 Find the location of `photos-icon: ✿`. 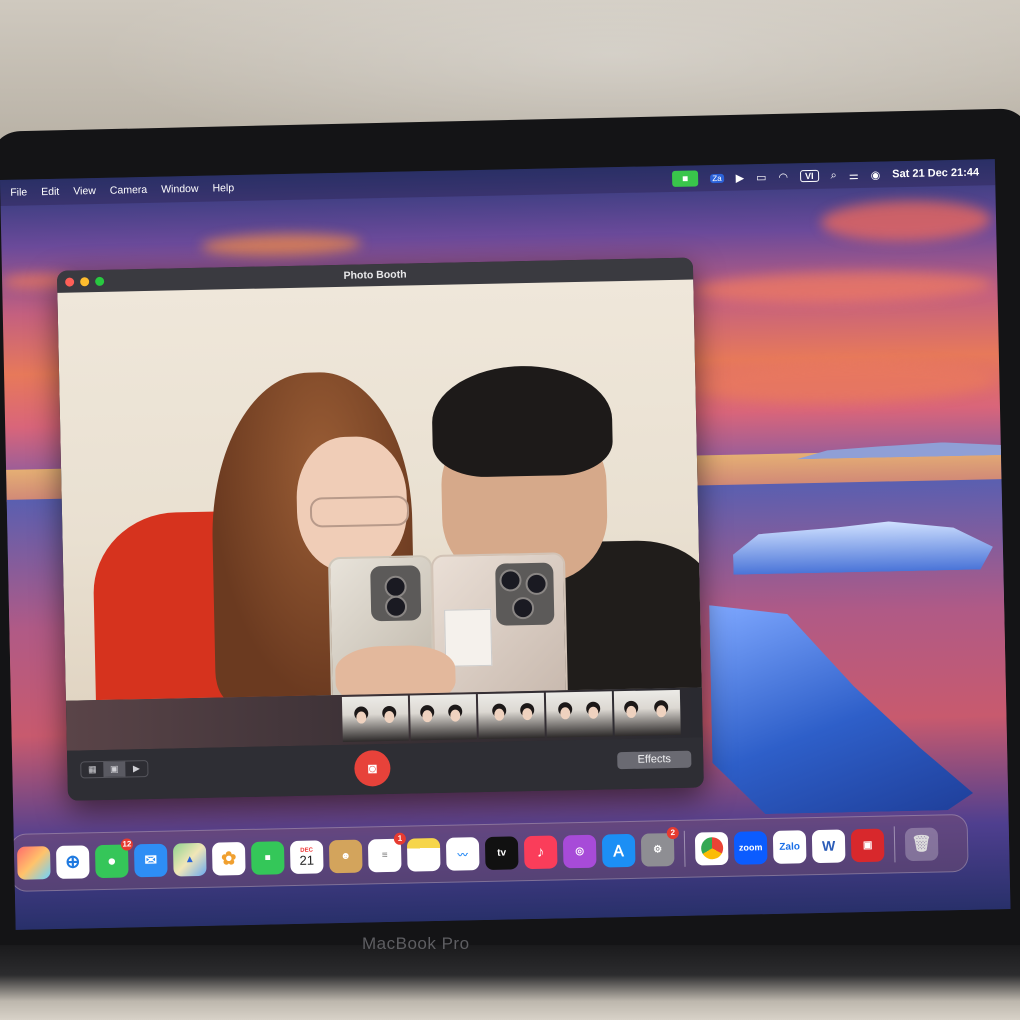

photos-icon: ✿ is located at coordinates (228, 858).